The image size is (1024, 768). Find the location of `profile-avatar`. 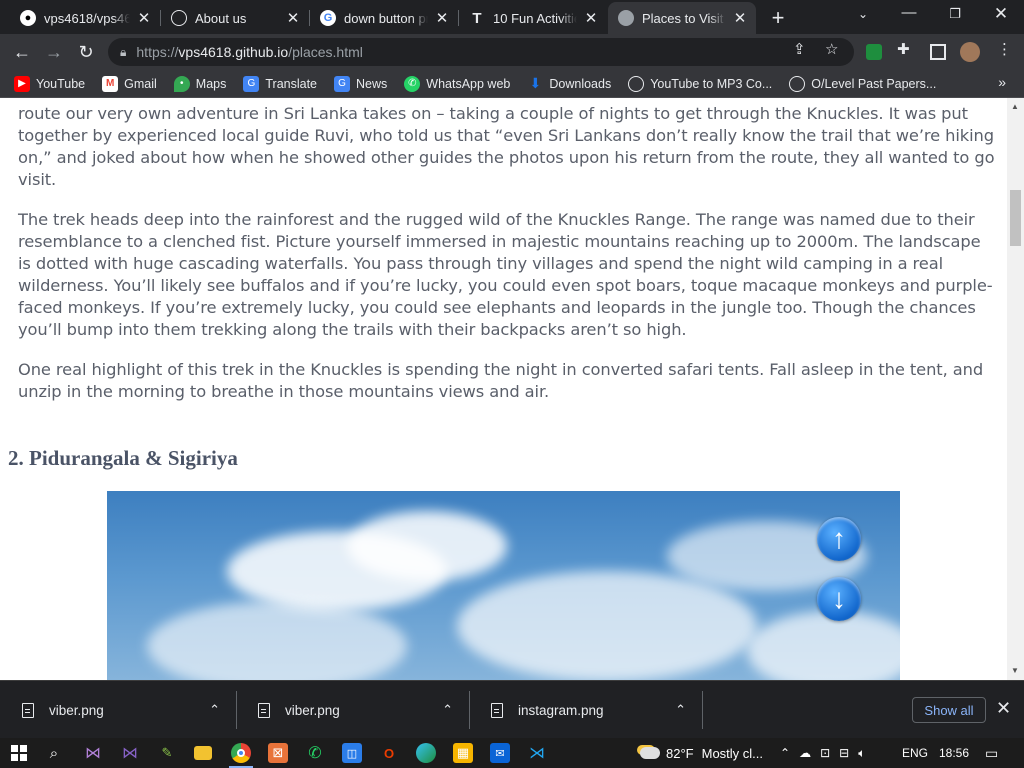

profile-avatar is located at coordinates (970, 52).